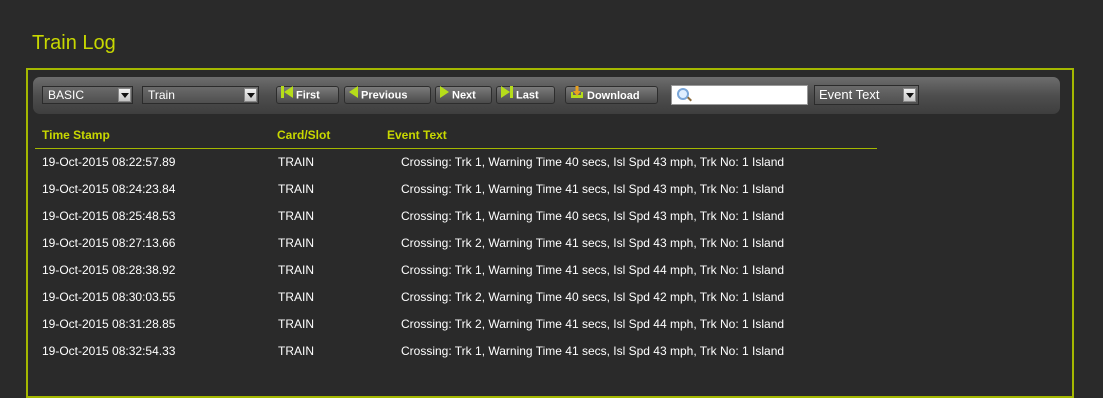 The width and height of the screenshot is (1103, 398). What do you see at coordinates (200, 95) in the screenshot?
I see `source-select: Train` at bounding box center [200, 95].